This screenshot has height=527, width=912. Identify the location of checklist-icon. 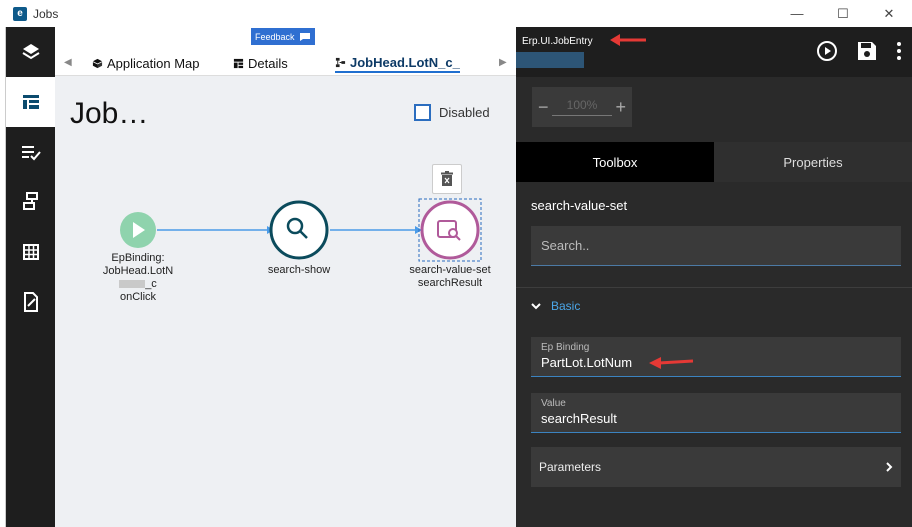
(31, 153).